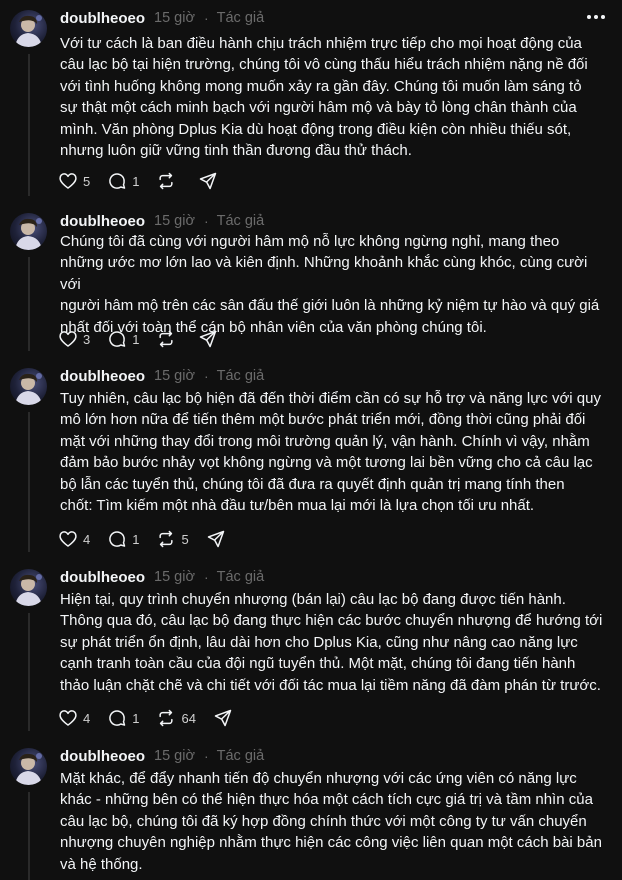 The image size is (622, 880). I want to click on post-actions: 5 1, so click(146, 181).